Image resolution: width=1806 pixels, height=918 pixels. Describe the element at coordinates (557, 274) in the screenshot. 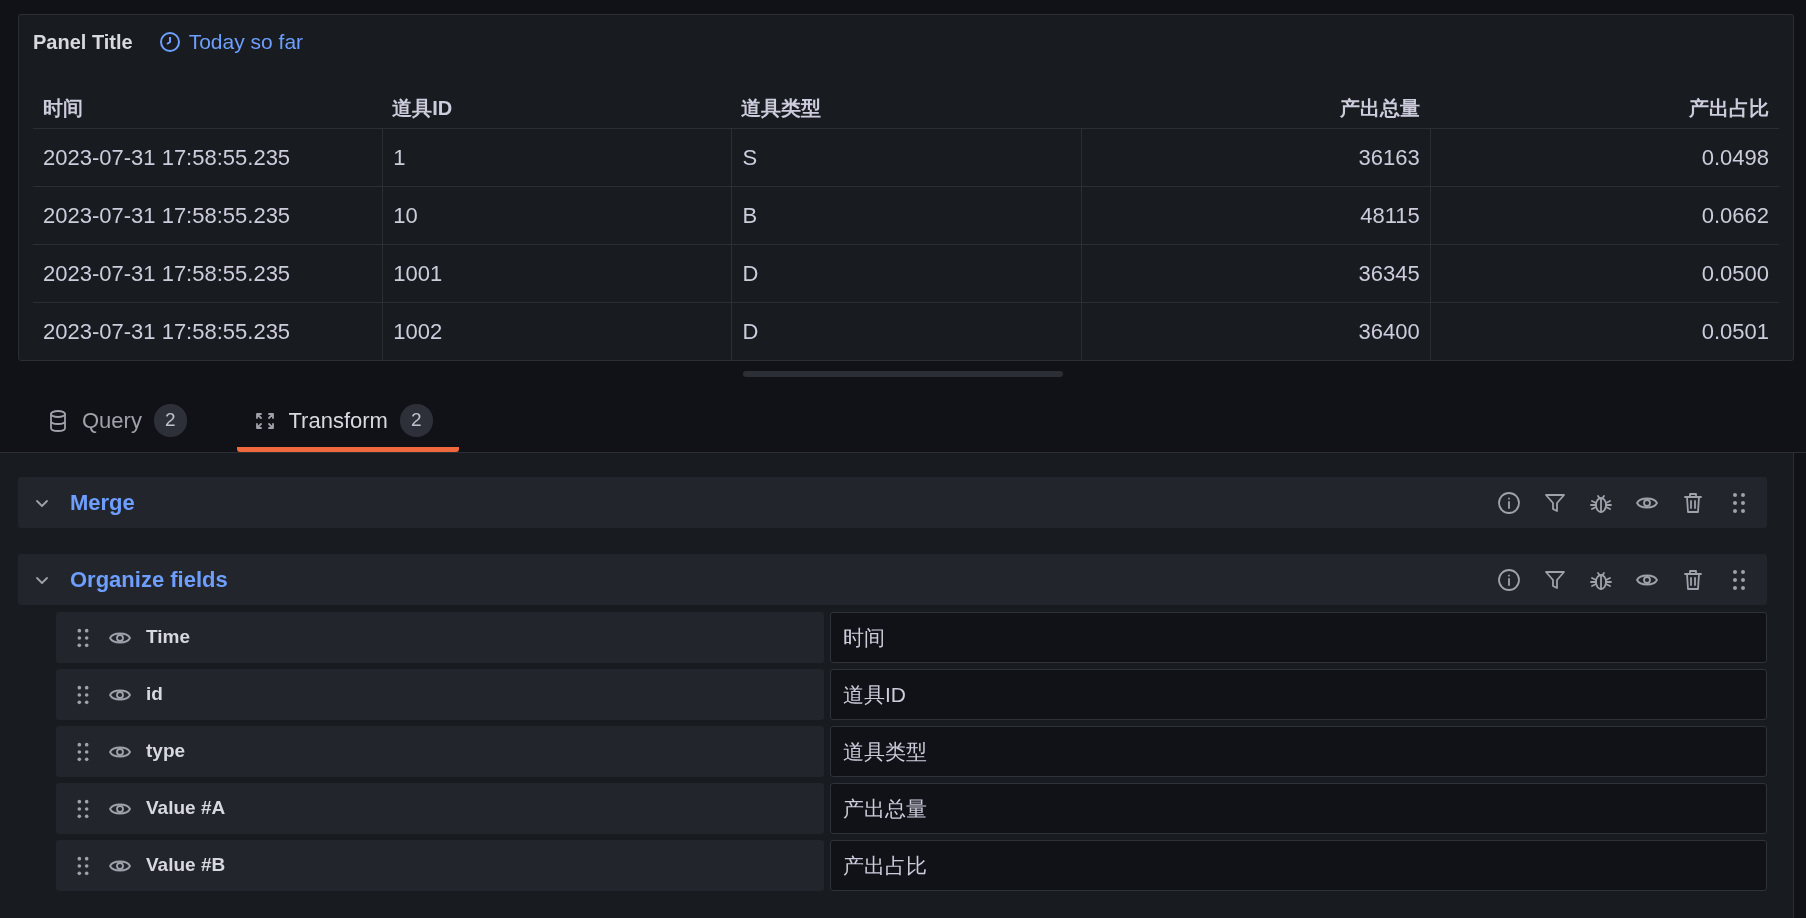

I see `table-cell: 1001` at that location.